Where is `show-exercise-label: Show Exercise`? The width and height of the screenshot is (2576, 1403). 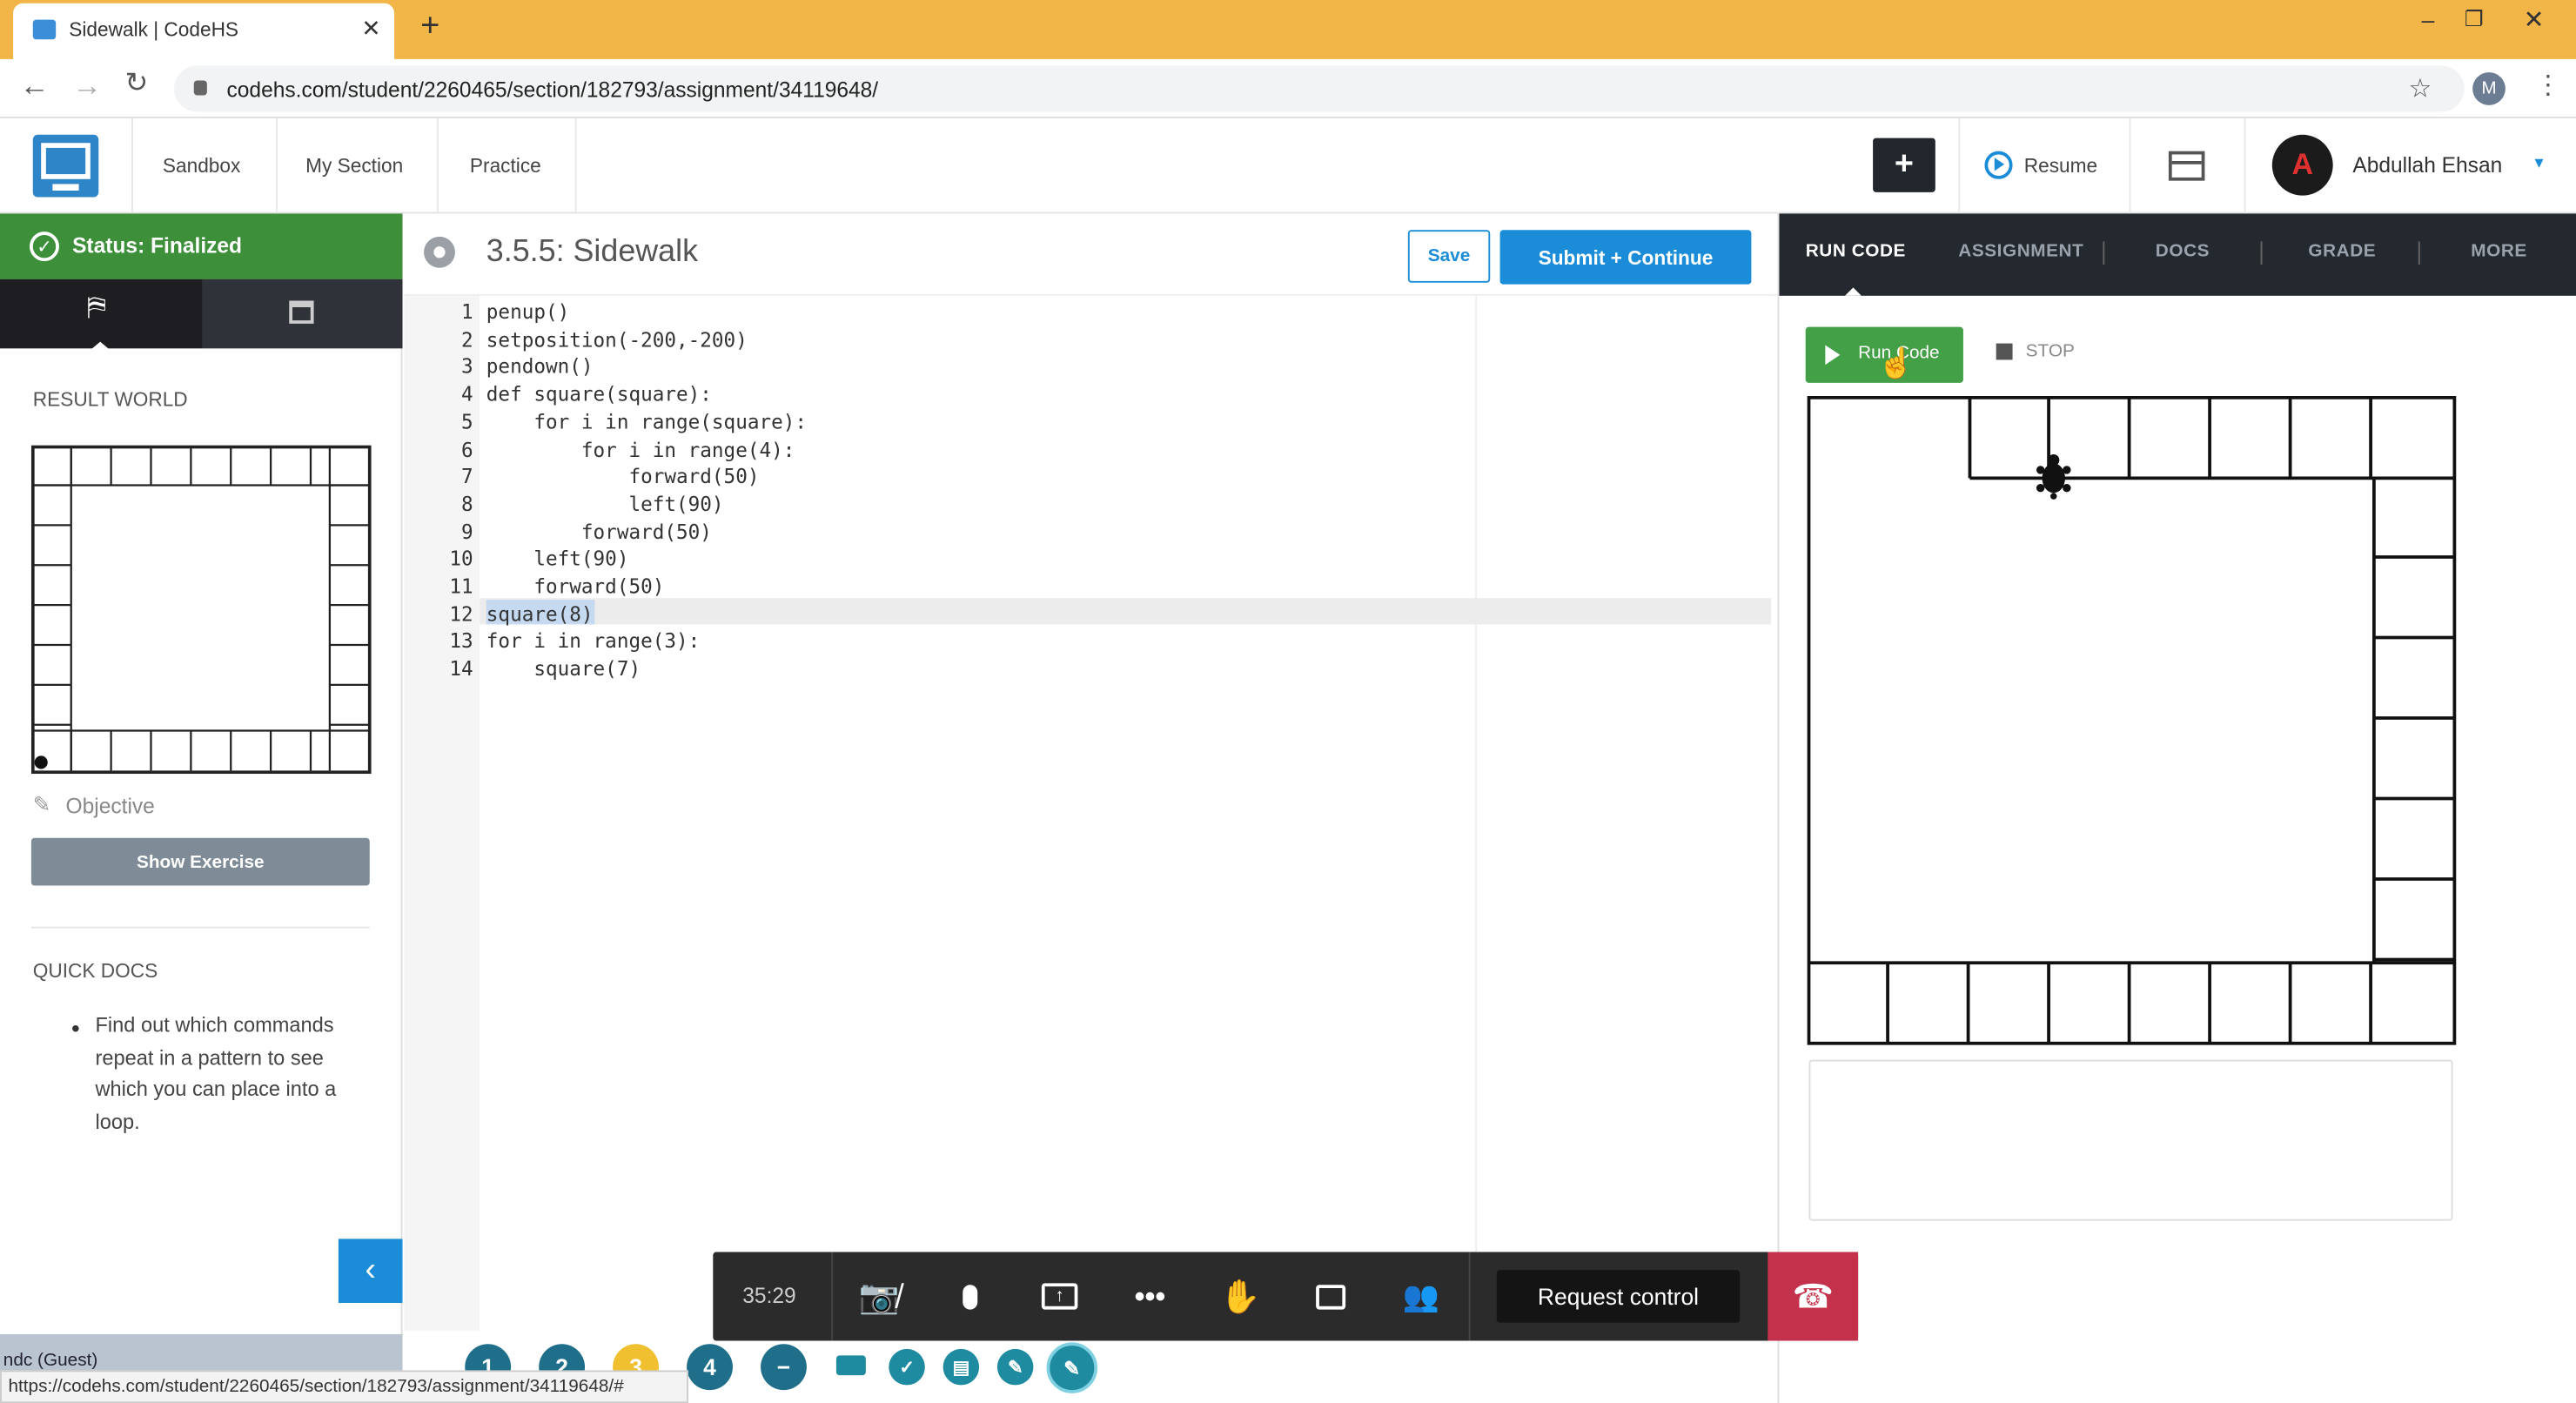 show-exercise-label: Show Exercise is located at coordinates (201, 861).